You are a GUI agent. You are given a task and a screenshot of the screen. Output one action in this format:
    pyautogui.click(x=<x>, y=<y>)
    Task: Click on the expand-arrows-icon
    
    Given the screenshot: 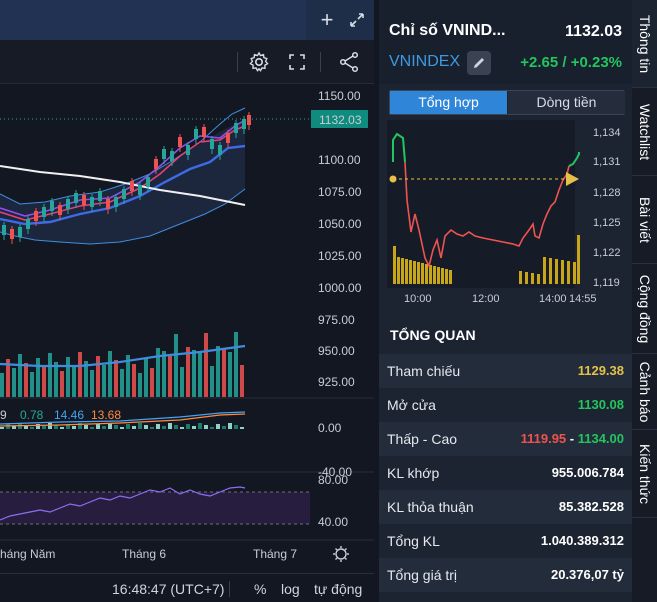 What is the action you would take?
    pyautogui.click(x=357, y=20)
    